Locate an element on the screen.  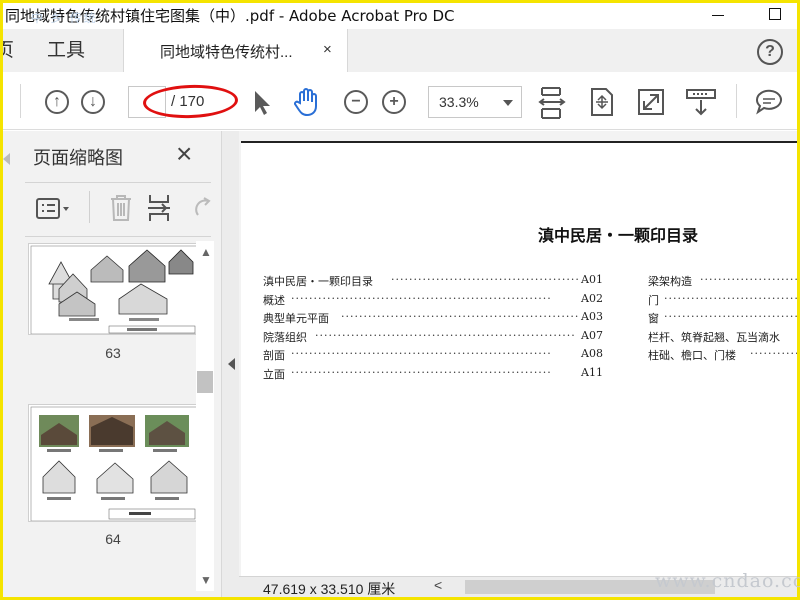
tab-bar: 页 工具 同地域特色传统村... × ? is located at coordinates (400, 50).